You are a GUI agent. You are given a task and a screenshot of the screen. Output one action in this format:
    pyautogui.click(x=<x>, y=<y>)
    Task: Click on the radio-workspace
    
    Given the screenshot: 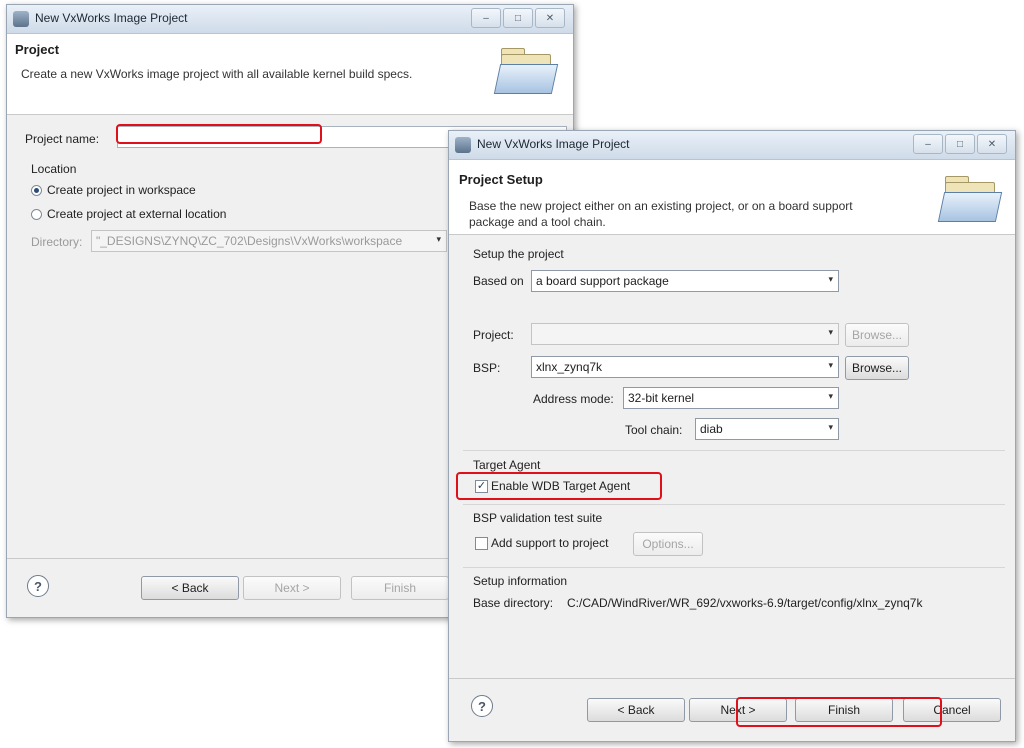 What is the action you would take?
    pyautogui.click(x=36, y=190)
    